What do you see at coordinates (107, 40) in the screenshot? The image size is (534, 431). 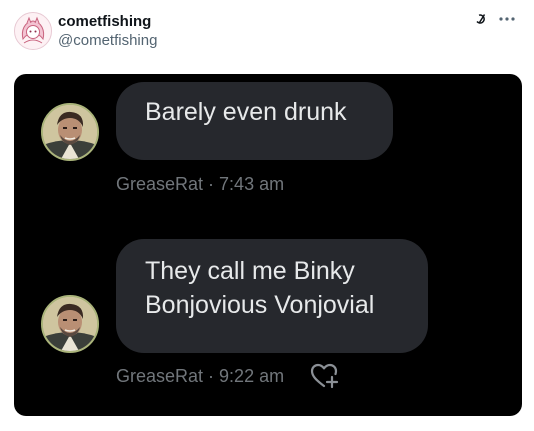 I see `user-handle: @cometfishing` at bounding box center [107, 40].